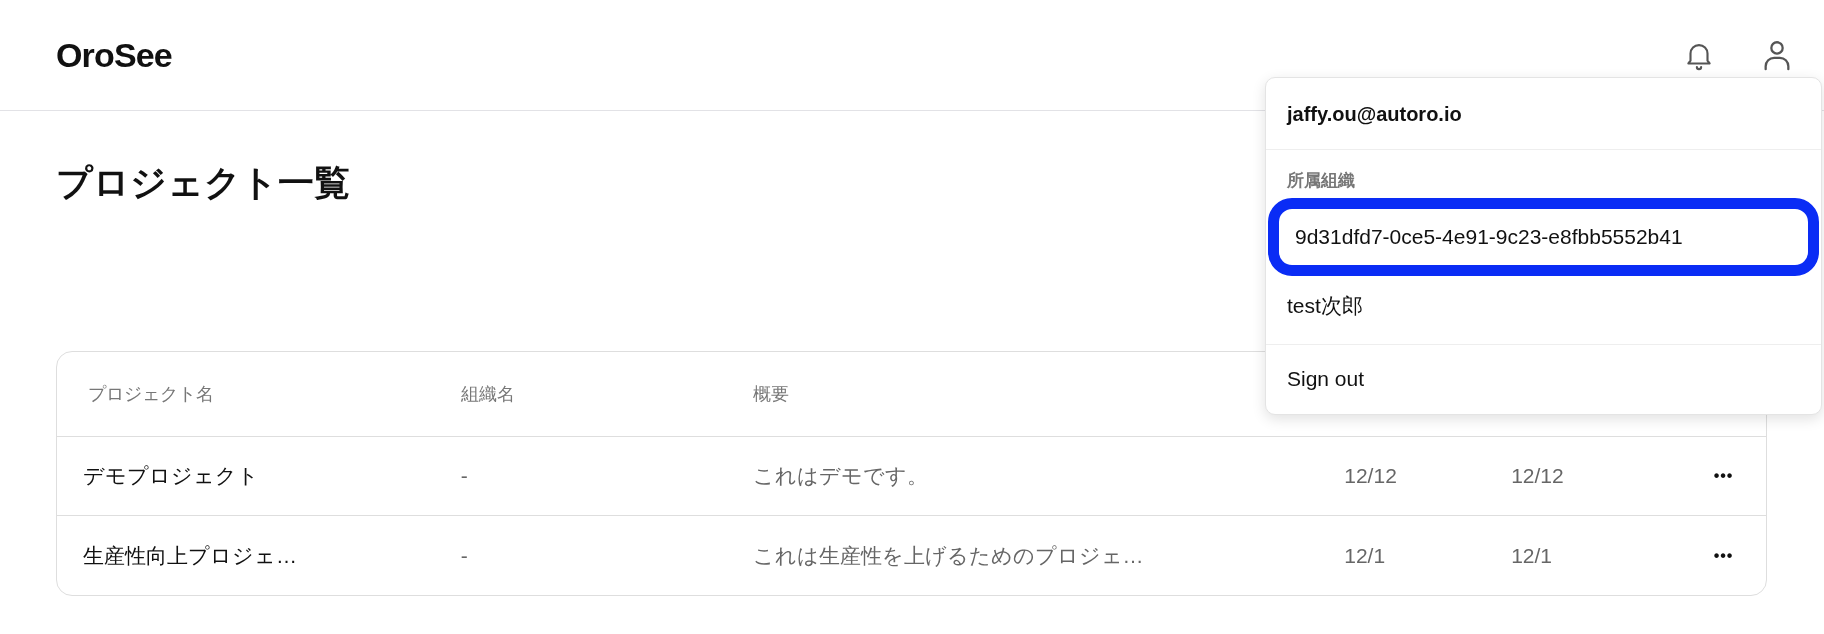 This screenshot has width=1824, height=634. Describe the element at coordinates (1543, 236) in the screenshot. I see `organization-item: 9d31dfd7-0ce5-4e91-9c23-e8fbb5552b41` at that location.